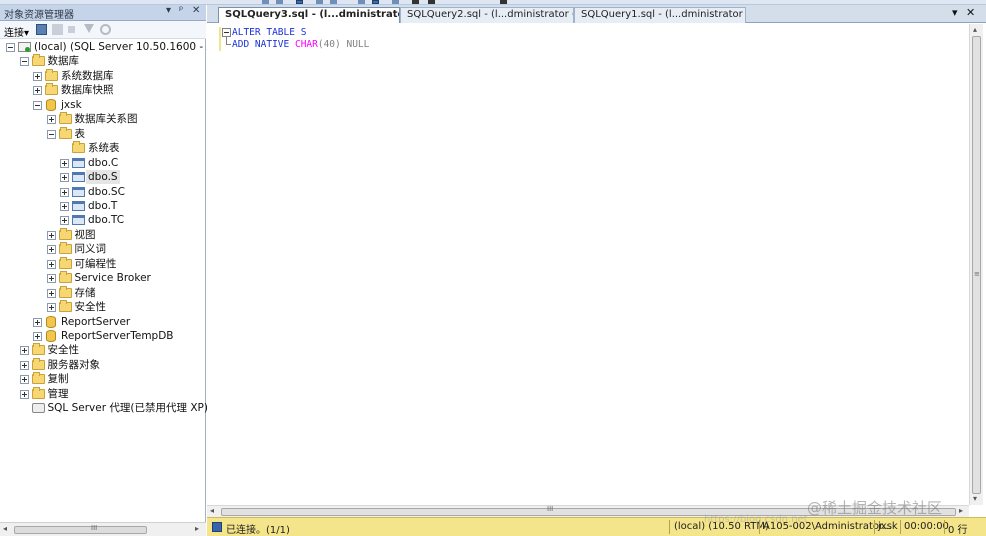 The width and height of the screenshot is (986, 536). I want to click on vertical-scrollbar: ▴ ≡ ▾, so click(976, 264).